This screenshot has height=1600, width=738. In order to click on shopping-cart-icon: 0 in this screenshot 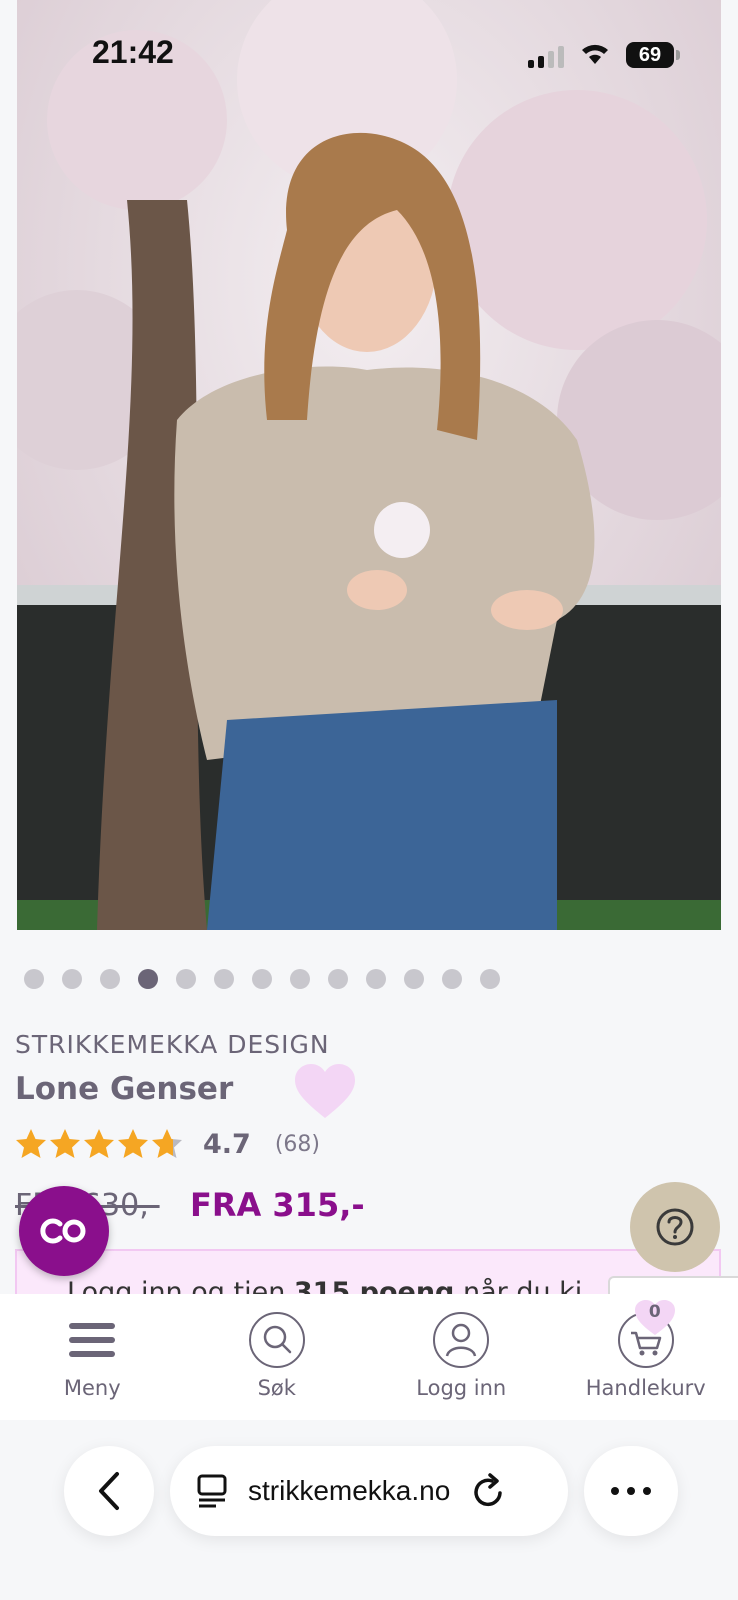, I will do `click(646, 1335)`.